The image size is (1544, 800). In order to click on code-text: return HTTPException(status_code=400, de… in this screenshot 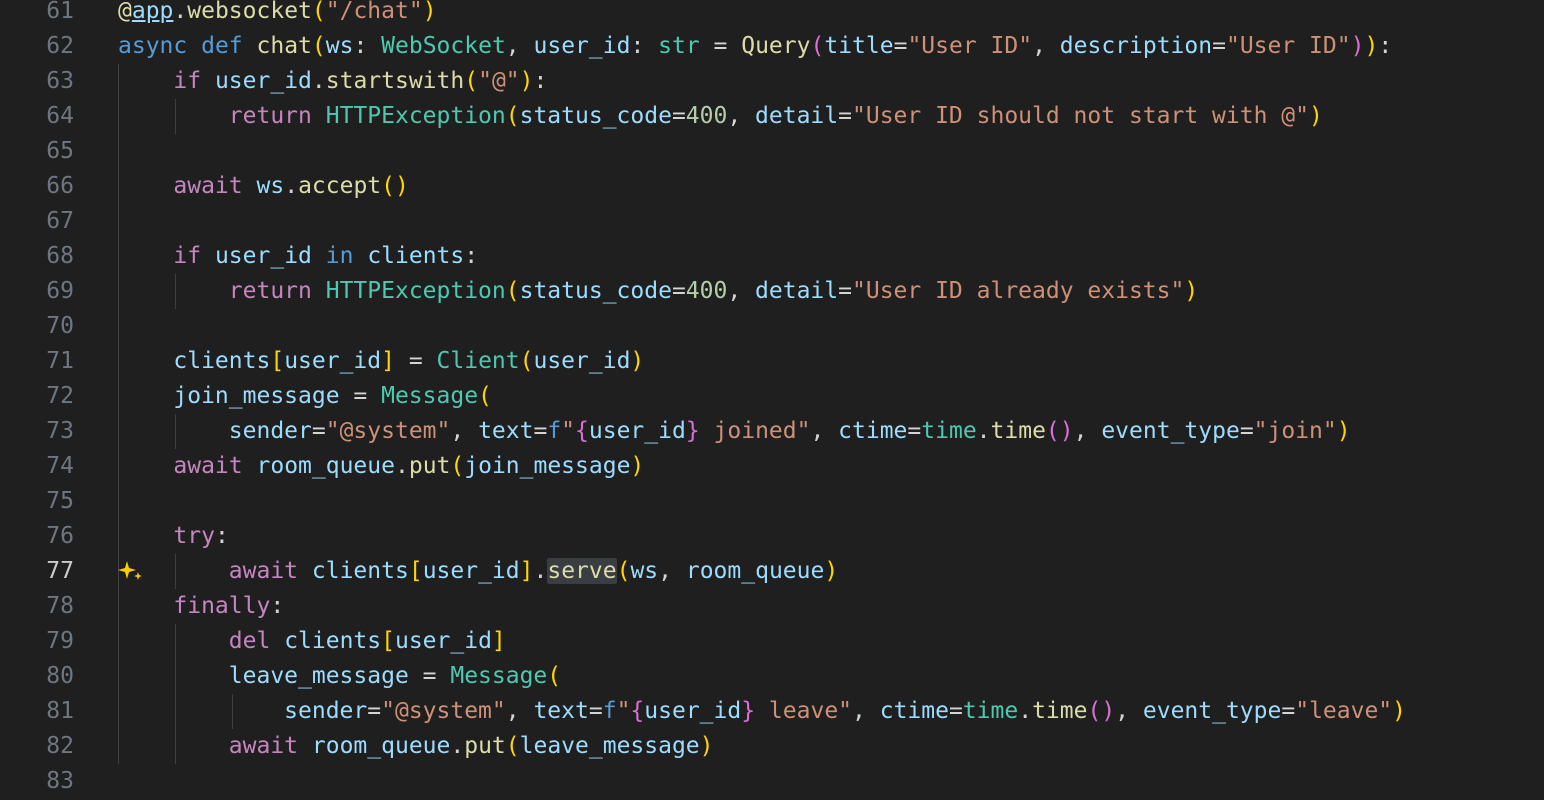, I will do `click(658, 291)`.